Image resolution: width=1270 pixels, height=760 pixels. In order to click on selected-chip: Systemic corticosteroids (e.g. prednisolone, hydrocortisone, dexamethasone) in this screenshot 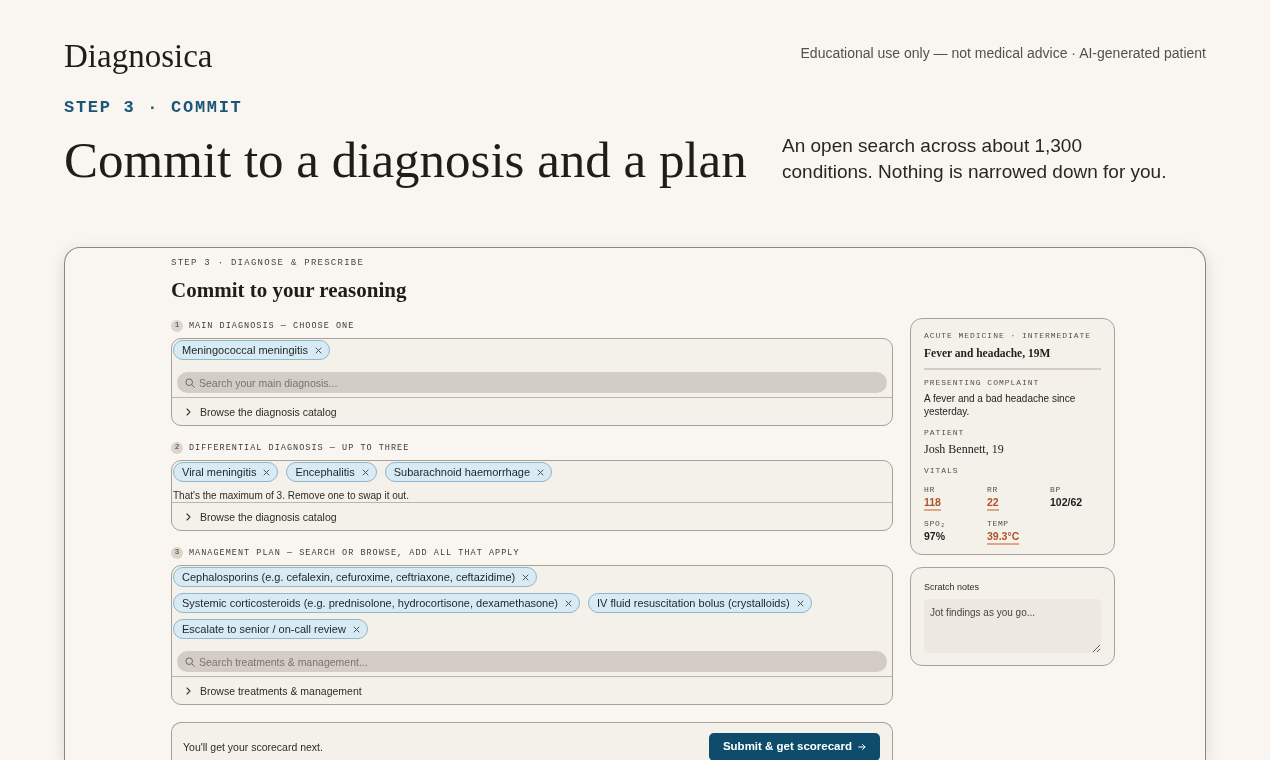, I will do `click(377, 603)`.